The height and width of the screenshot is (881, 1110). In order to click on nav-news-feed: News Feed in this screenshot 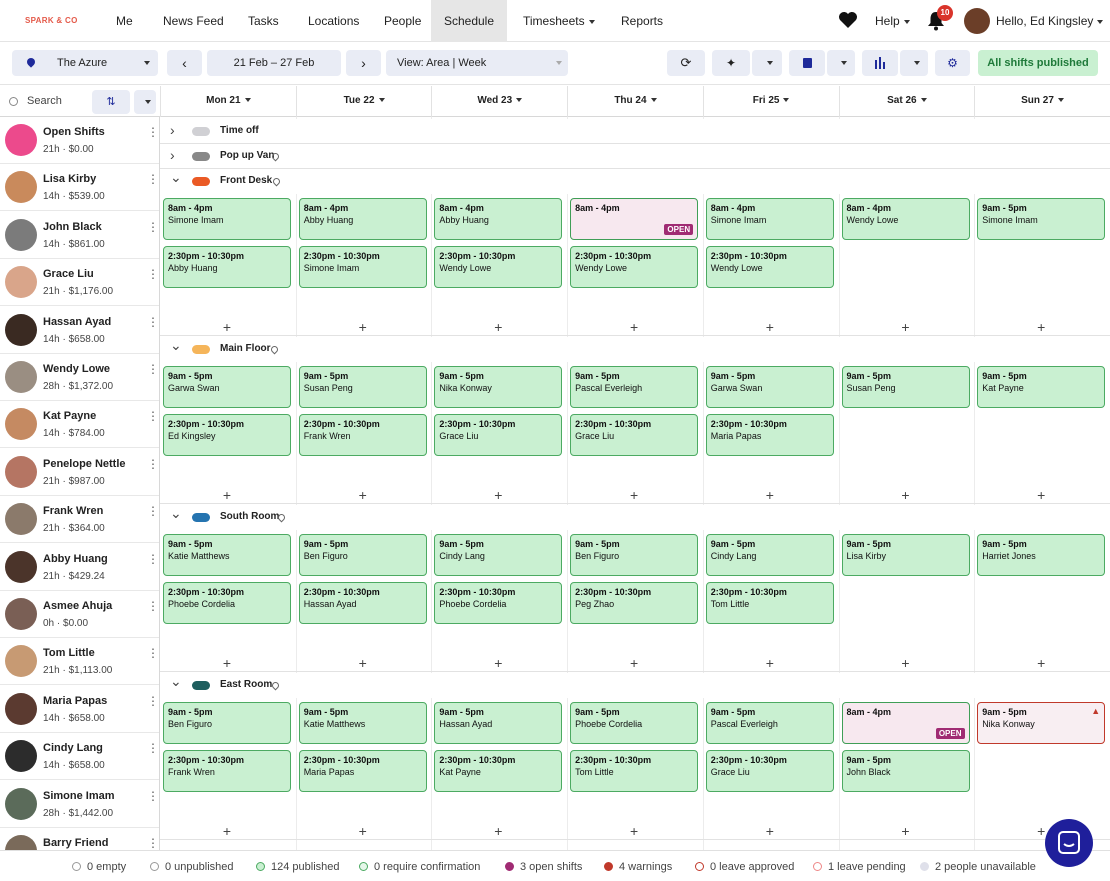, I will do `click(193, 21)`.